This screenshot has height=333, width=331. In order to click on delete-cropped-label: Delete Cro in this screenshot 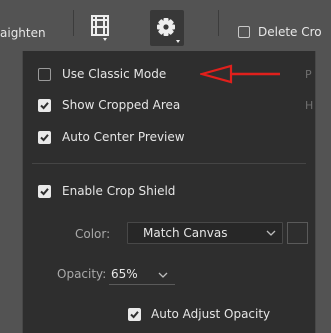, I will do `click(290, 32)`.